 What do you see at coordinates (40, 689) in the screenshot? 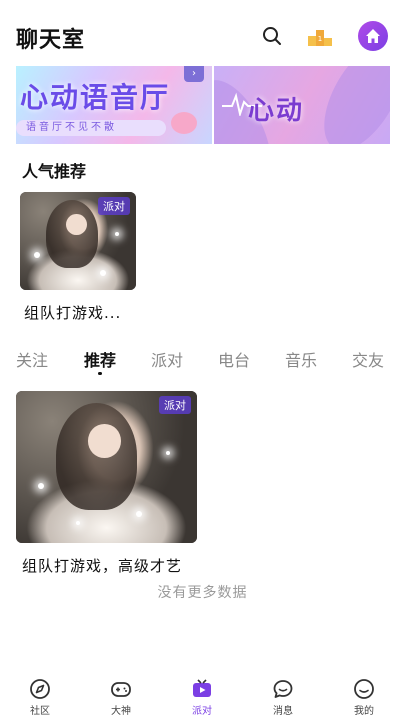
I see `compass-icon` at bounding box center [40, 689].